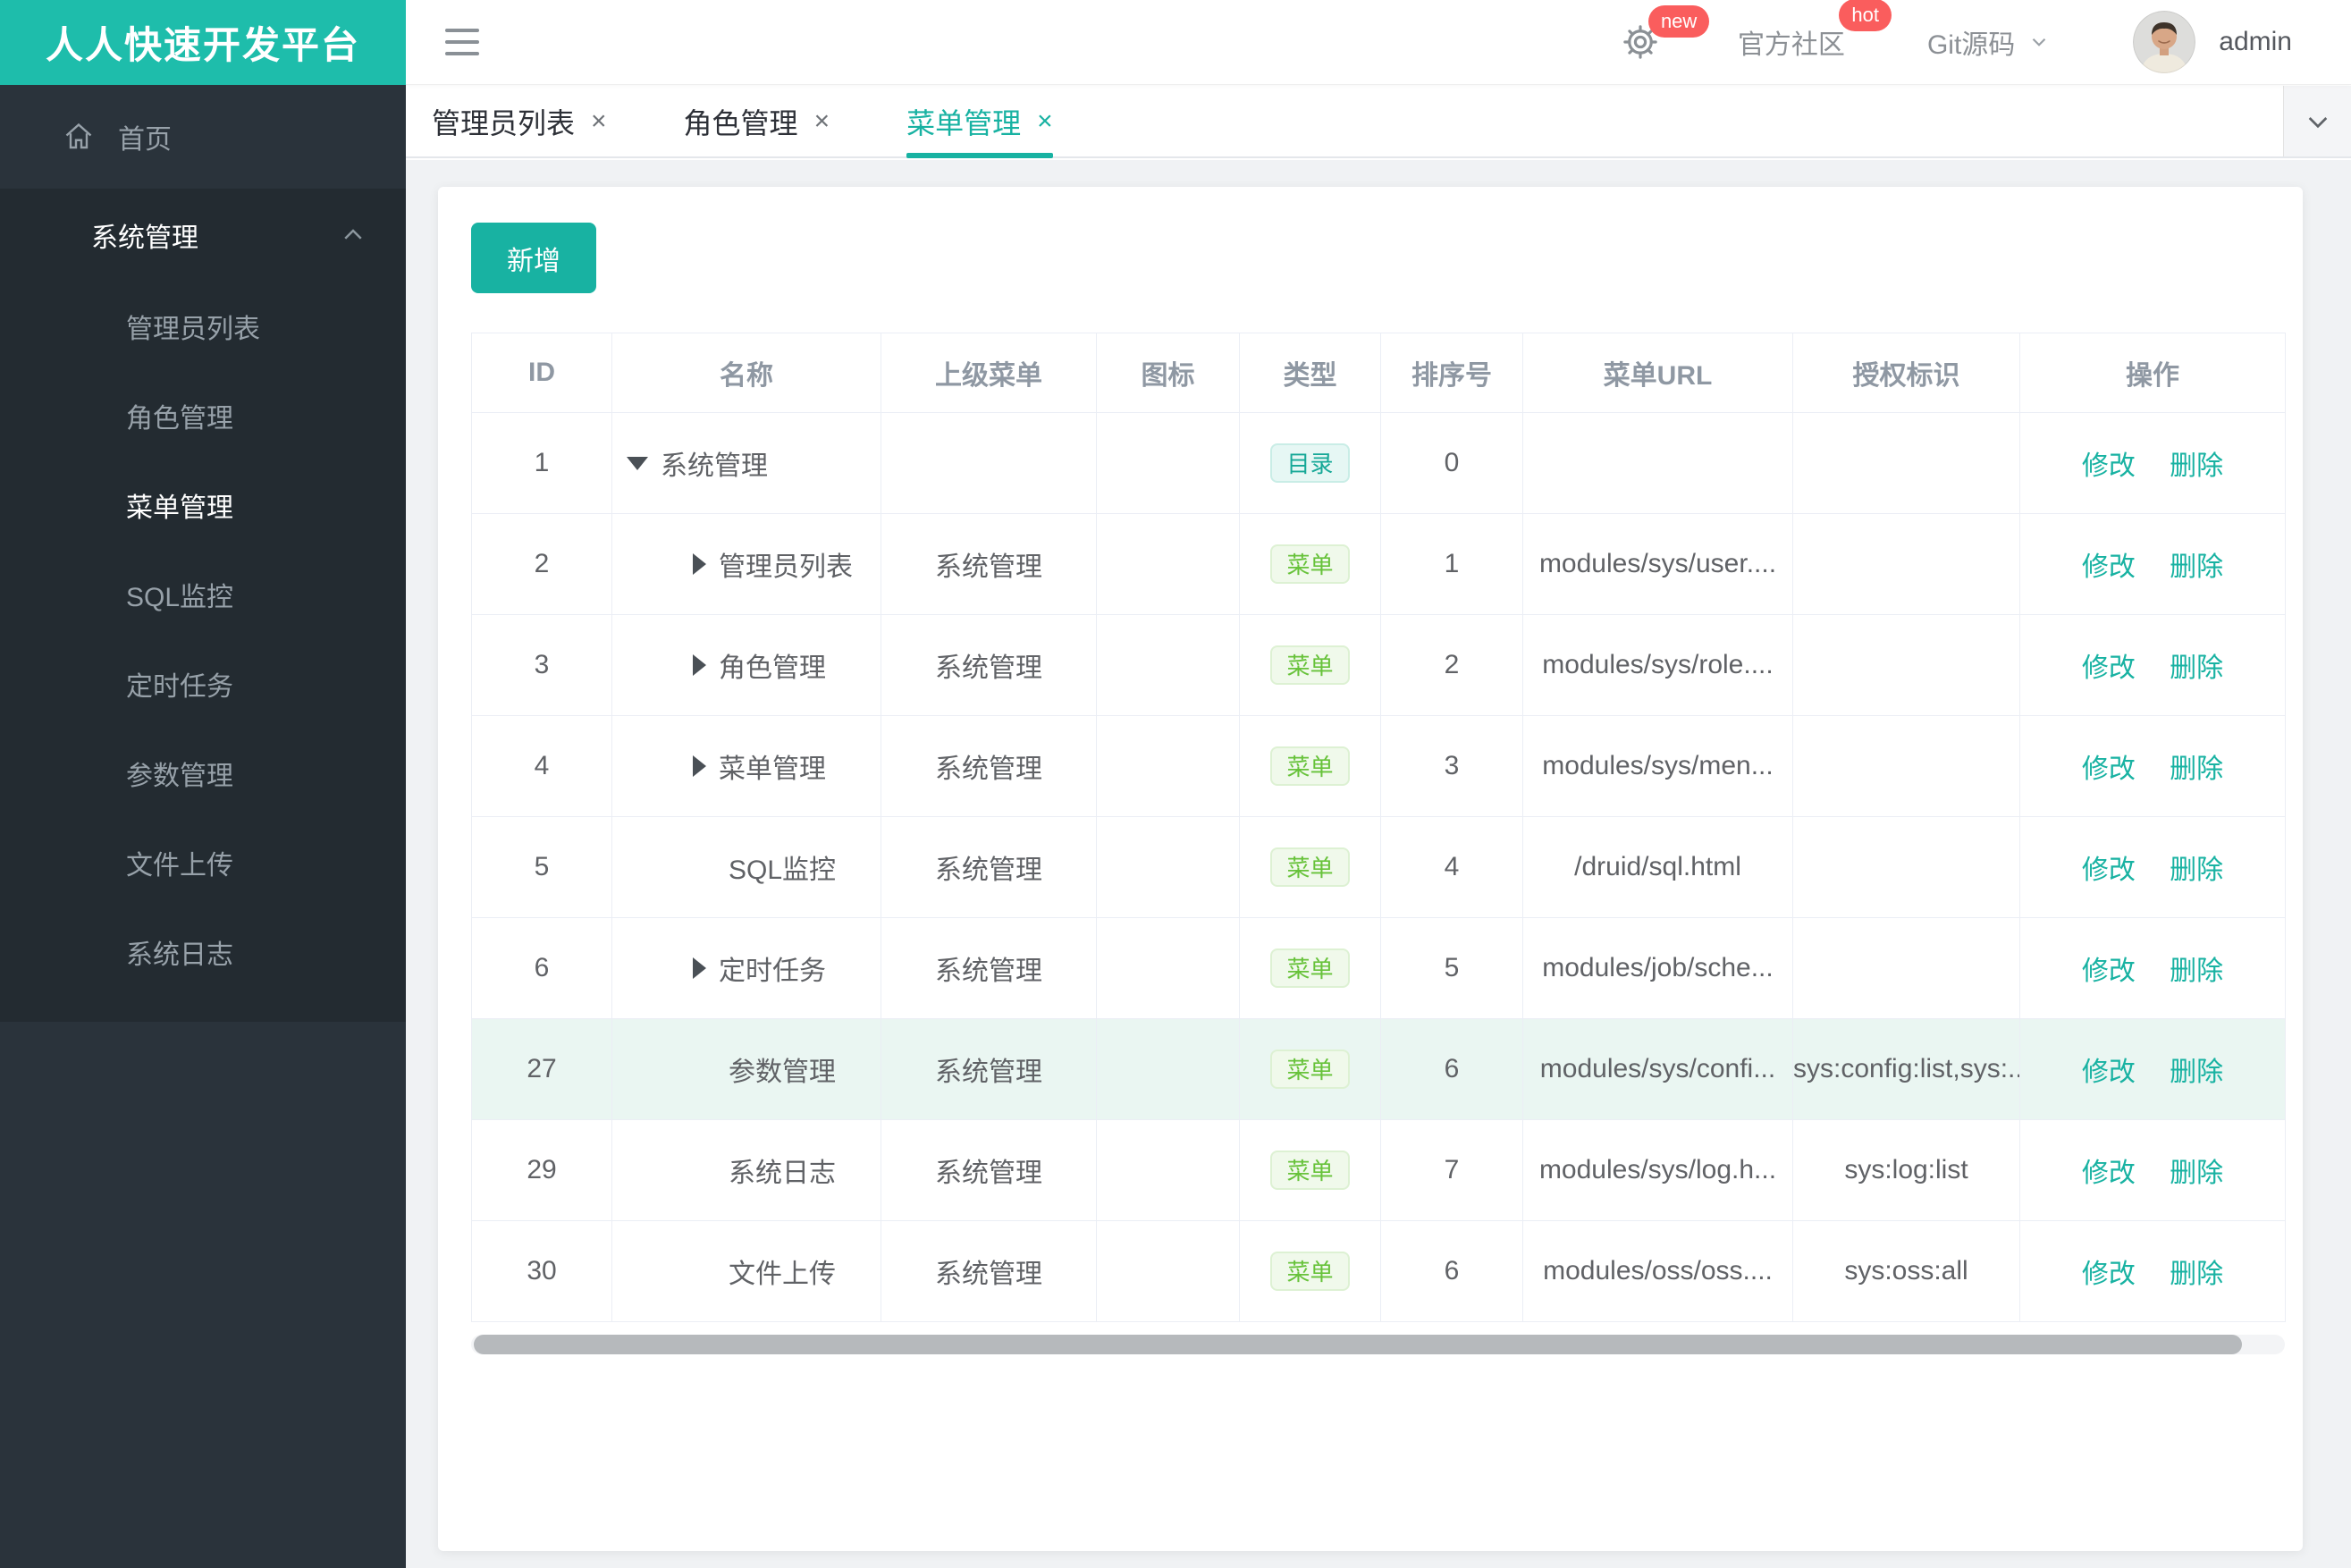 This screenshot has height=1568, width=2351. What do you see at coordinates (1906, 1170) in the screenshot?
I see `cell-perms: sys:log:list` at bounding box center [1906, 1170].